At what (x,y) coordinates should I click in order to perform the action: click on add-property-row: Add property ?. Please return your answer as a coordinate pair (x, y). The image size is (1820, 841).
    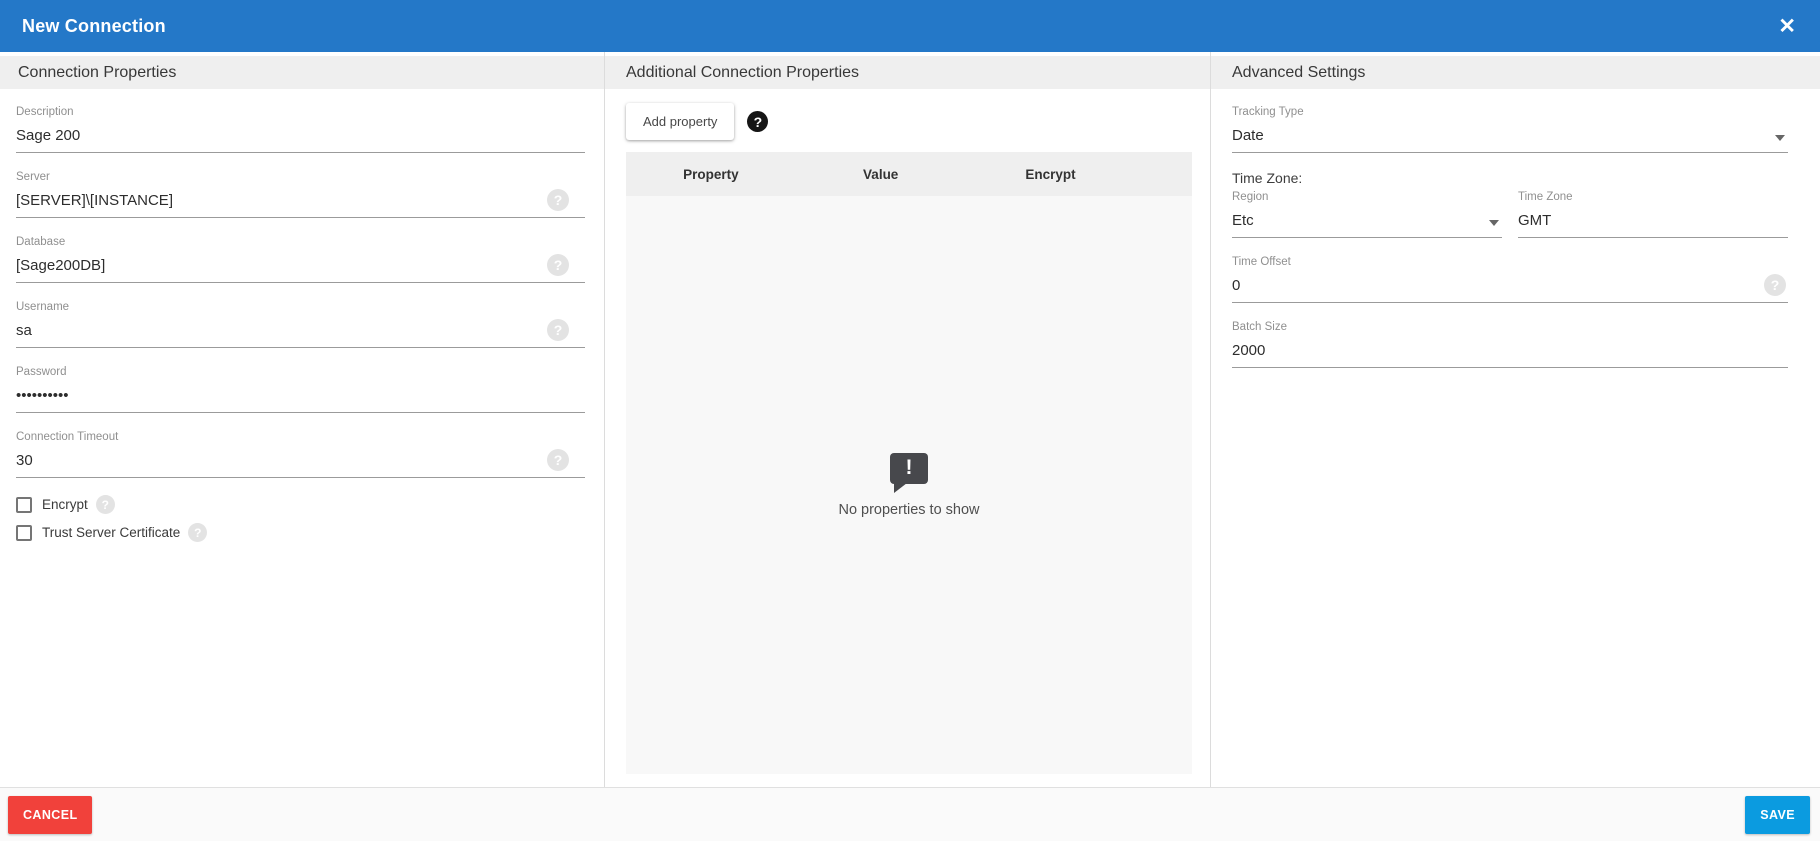
    Looking at the image, I should click on (909, 121).